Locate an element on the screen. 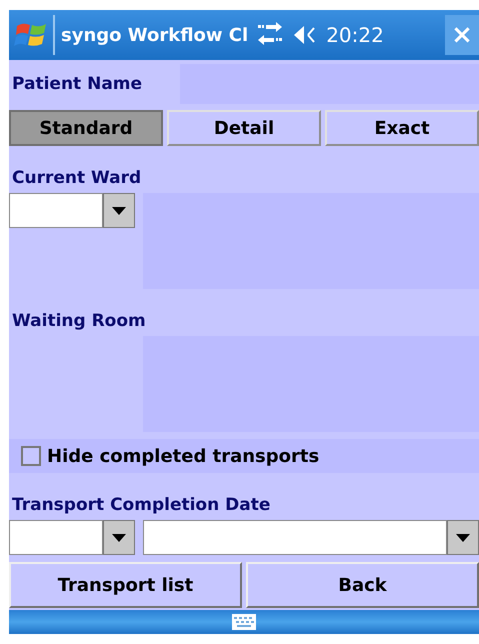  action-button: Transport list is located at coordinates (125, 585).